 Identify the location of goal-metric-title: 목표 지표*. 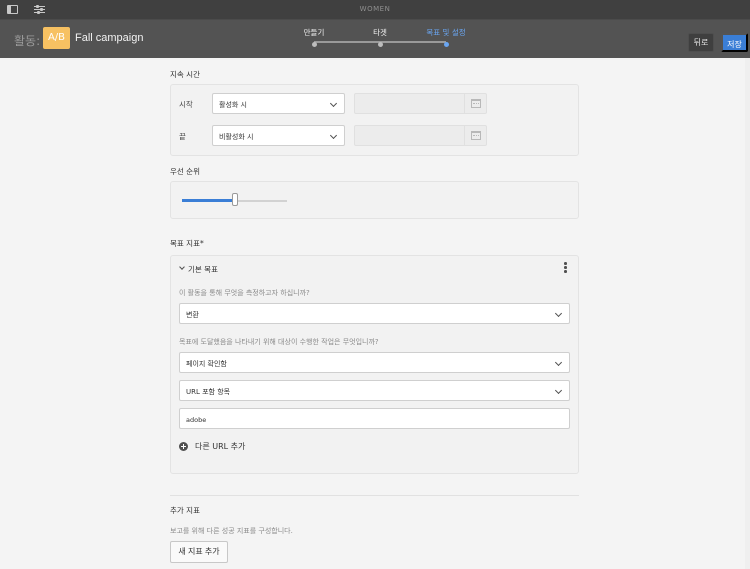
(187, 243).